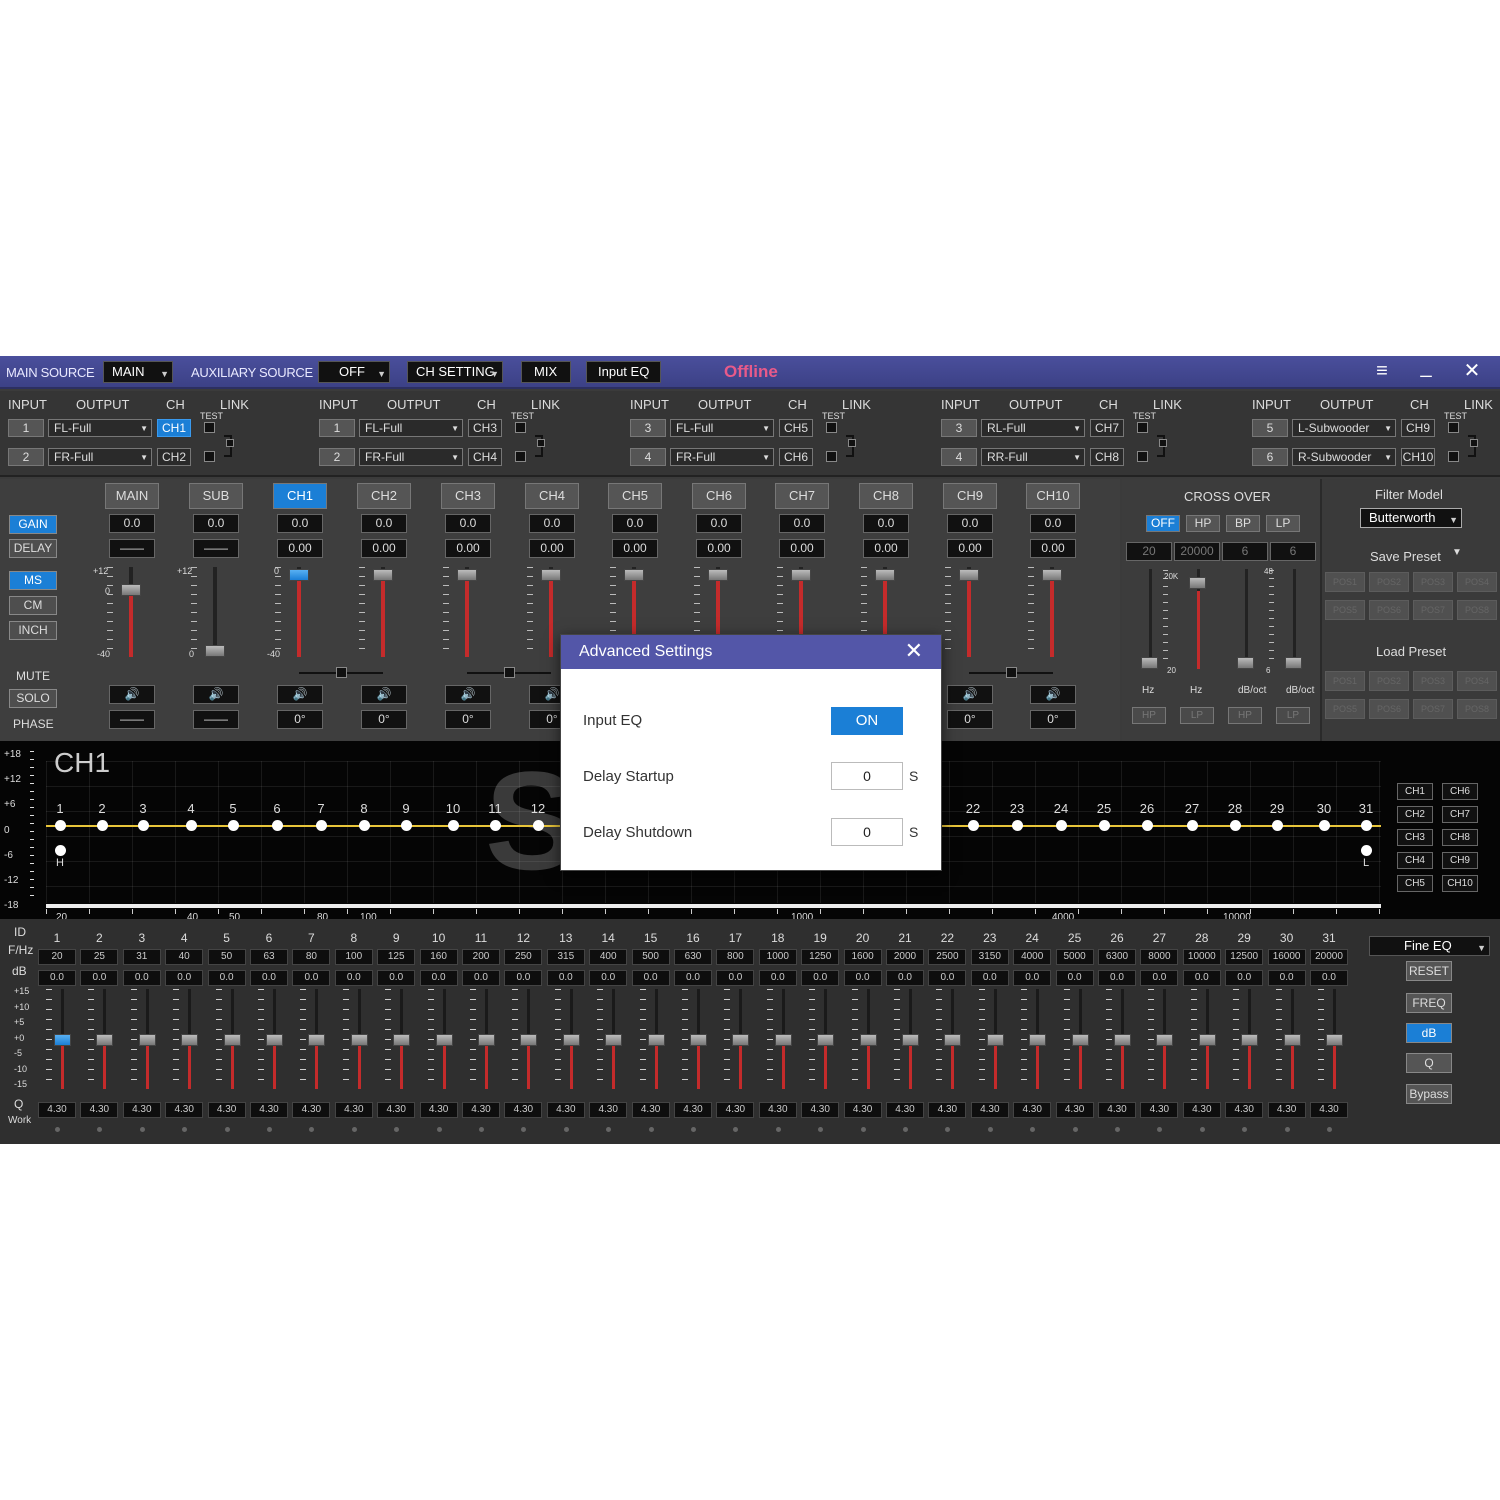 The image size is (1500, 1500). What do you see at coordinates (802, 496) in the screenshot?
I see `channel-header: CH7` at bounding box center [802, 496].